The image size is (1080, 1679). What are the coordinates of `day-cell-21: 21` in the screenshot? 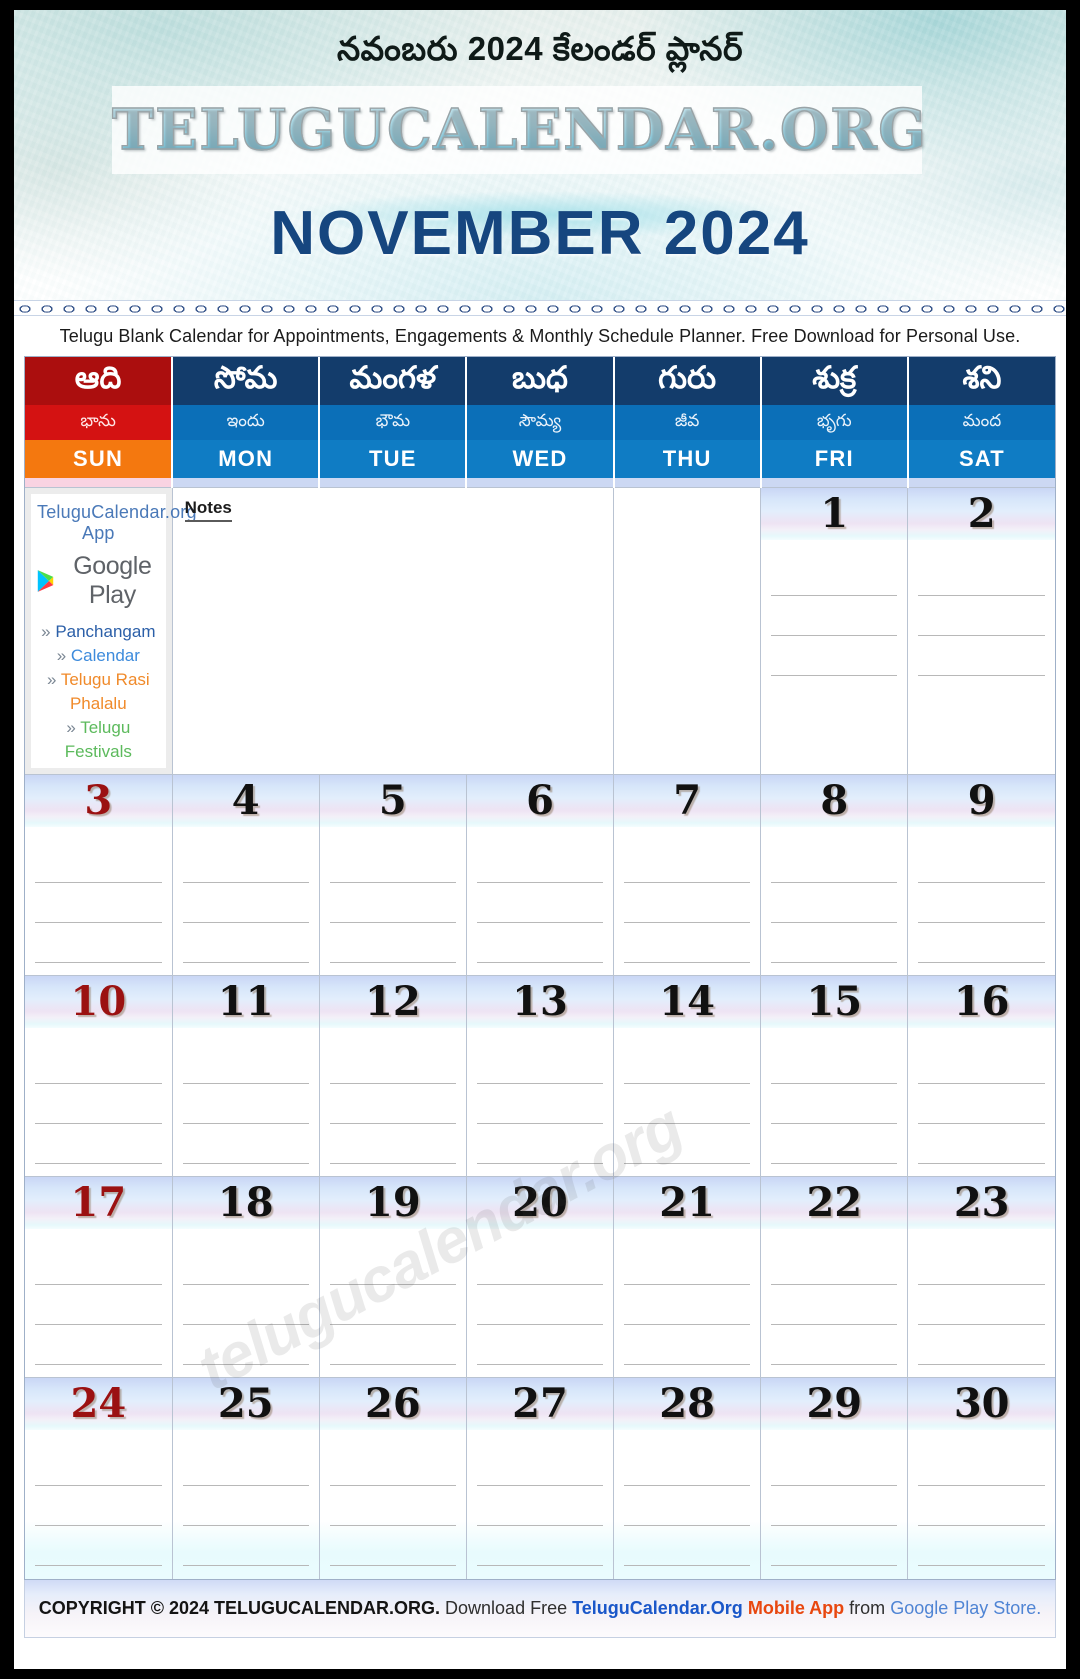 It's located at (687, 1277).